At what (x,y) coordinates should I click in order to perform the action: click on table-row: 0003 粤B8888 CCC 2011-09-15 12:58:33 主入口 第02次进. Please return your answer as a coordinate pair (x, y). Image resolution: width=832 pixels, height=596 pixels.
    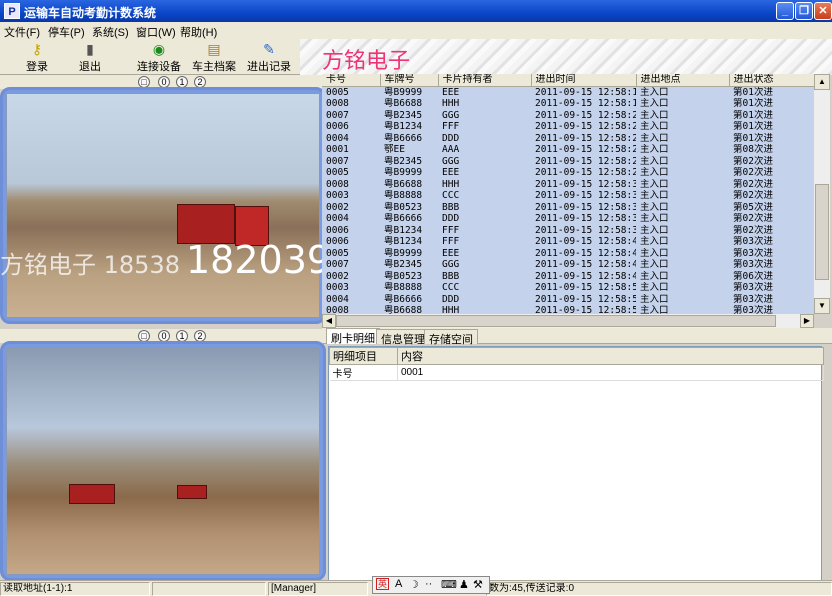
    Looking at the image, I should click on (568, 196).